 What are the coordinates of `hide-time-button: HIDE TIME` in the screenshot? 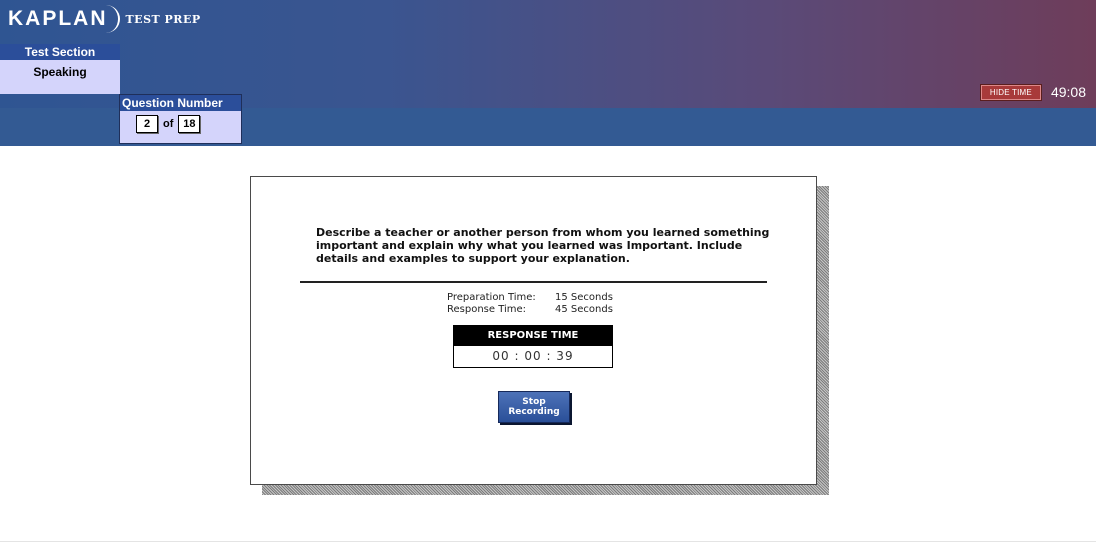 It's located at (1010, 92).